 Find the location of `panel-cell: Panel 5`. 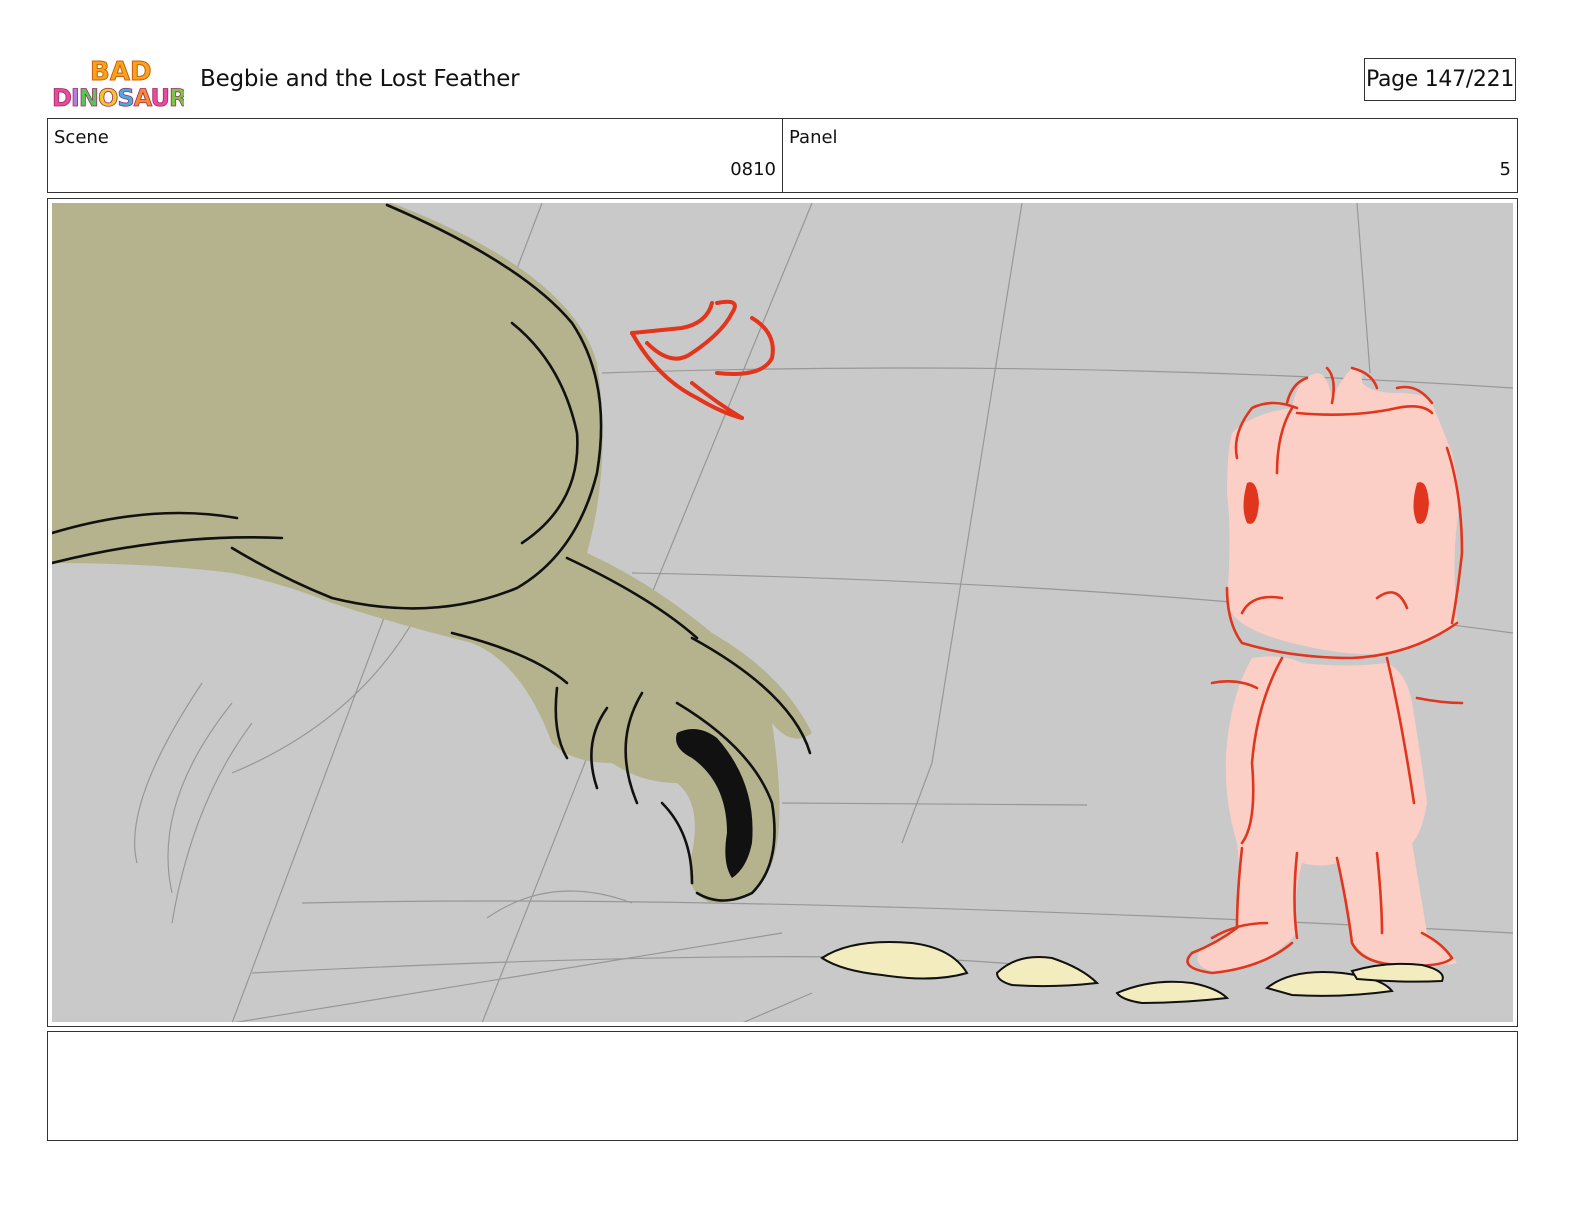

panel-cell: Panel 5 is located at coordinates (1150, 155).